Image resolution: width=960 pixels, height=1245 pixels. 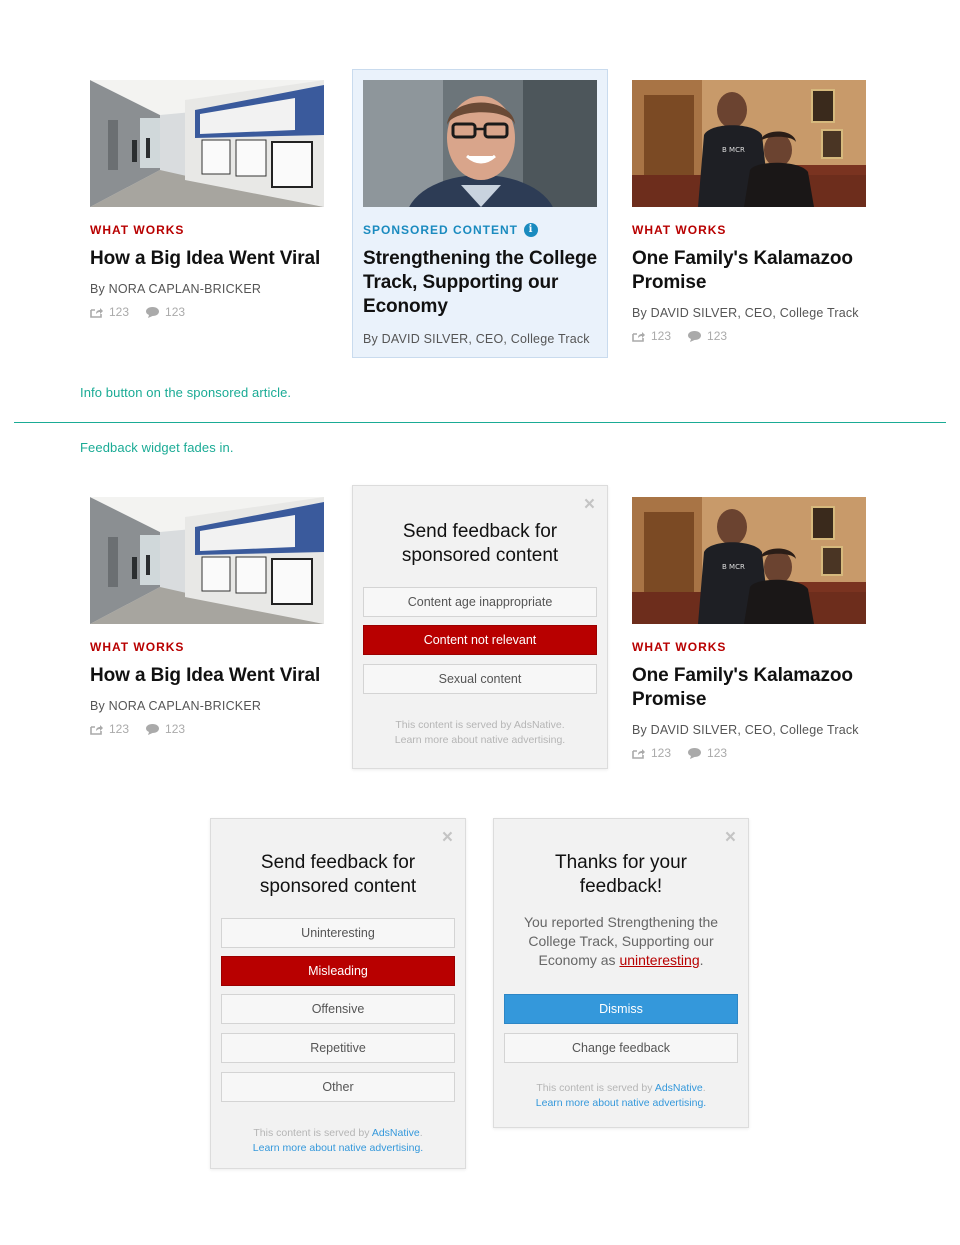 I want to click on feedback-option: Sexual content, so click(x=480, y=679).